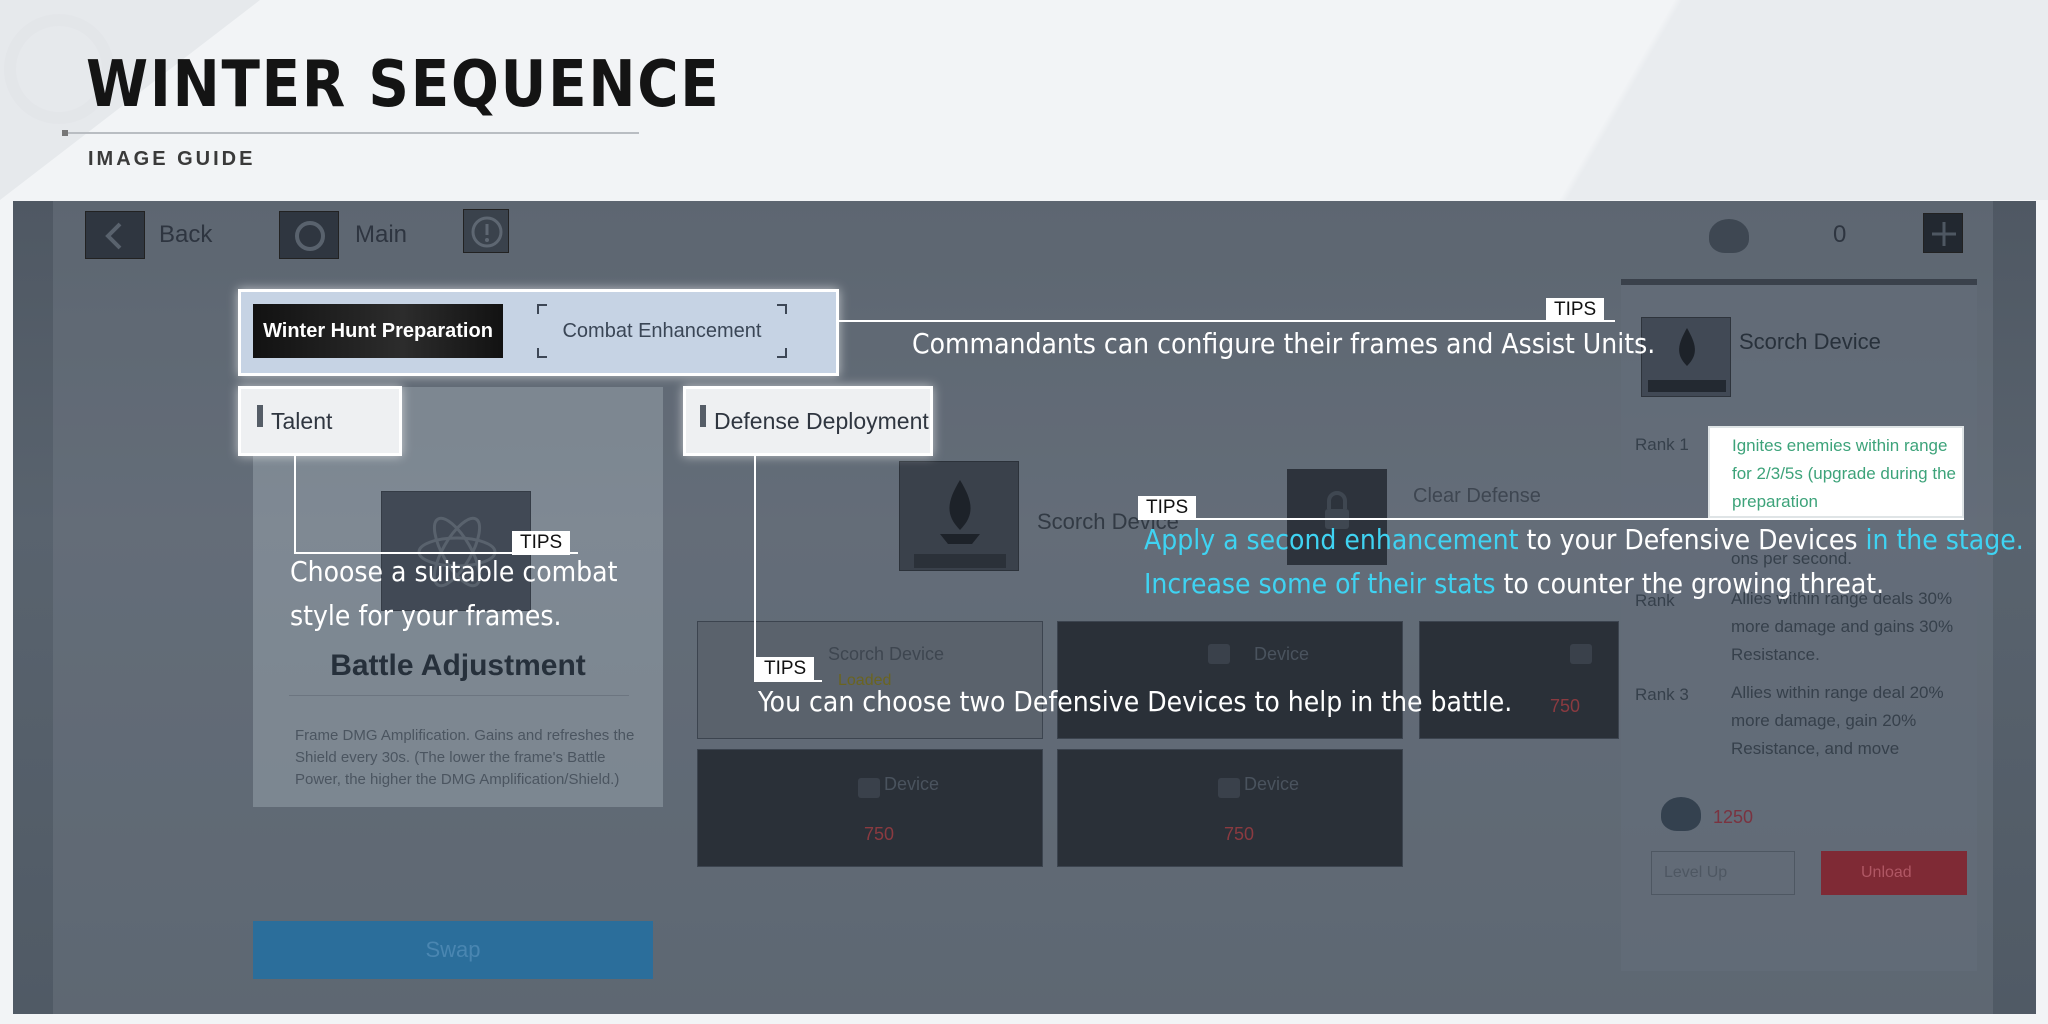 The image size is (2048, 1024). I want to click on page-title: WINTER SEQUENCE, so click(403, 85).